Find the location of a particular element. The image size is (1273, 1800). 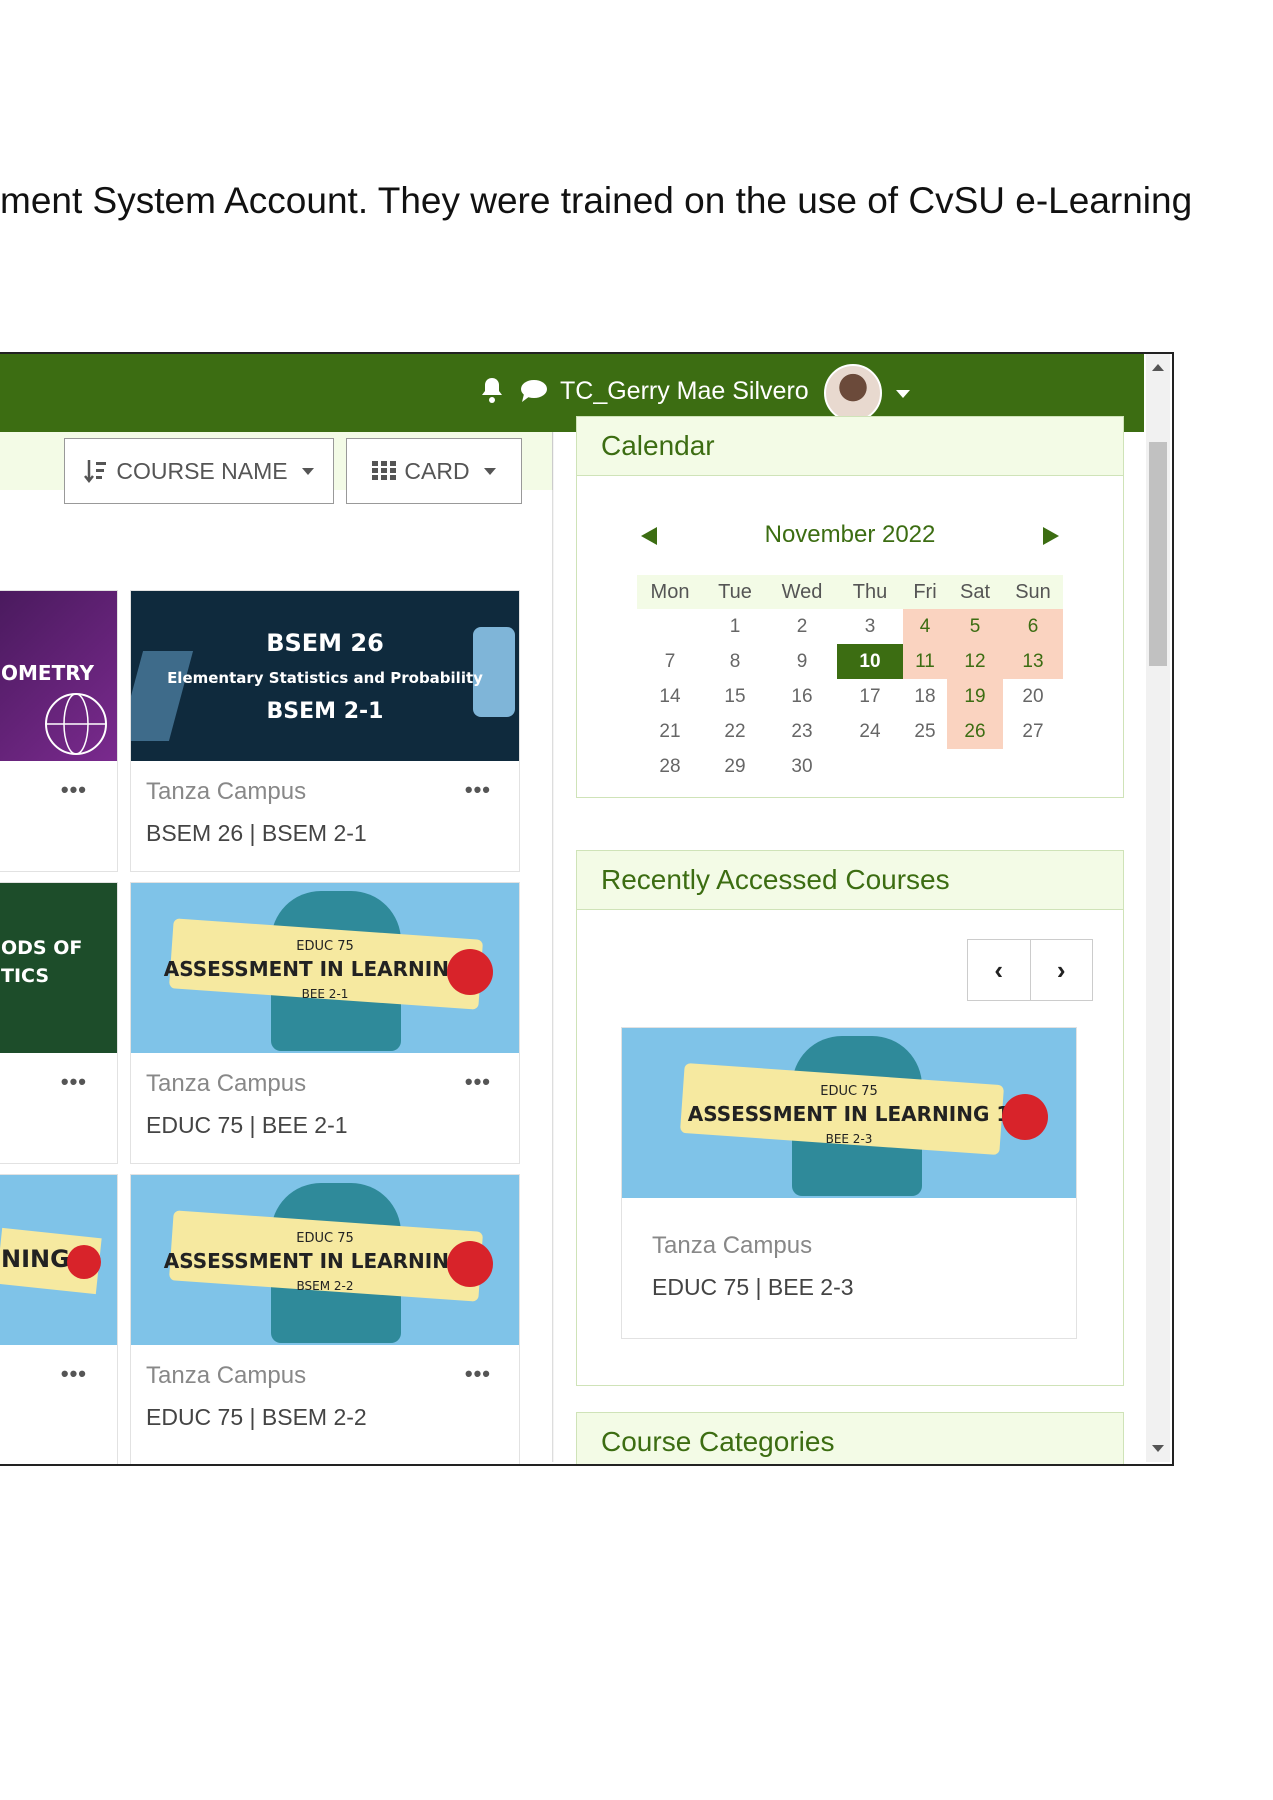

calendar-day: 19 is located at coordinates (975, 696).